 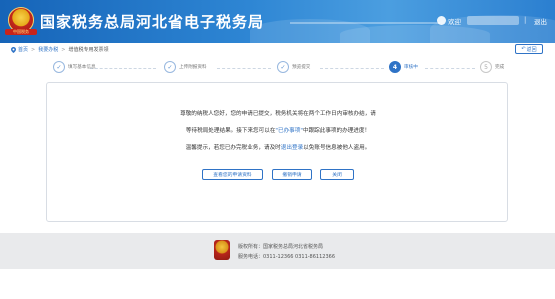 I want to click on step-1: ✓ 填写基本信息, so click(x=74, y=67).